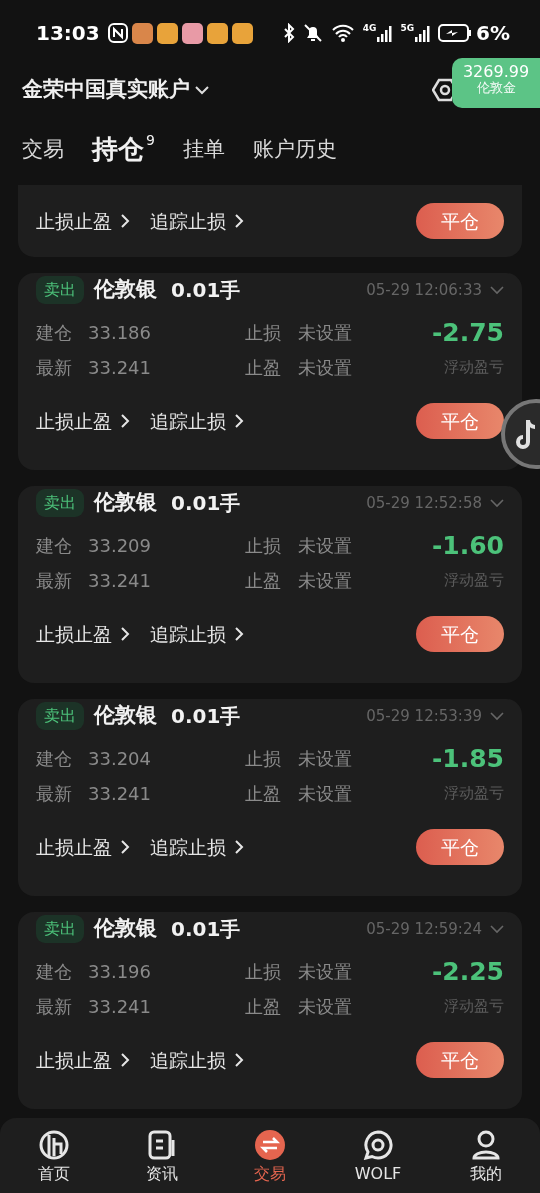 The height and width of the screenshot is (1193, 540). I want to click on nav-tab: 我的, so click(486, 1155).